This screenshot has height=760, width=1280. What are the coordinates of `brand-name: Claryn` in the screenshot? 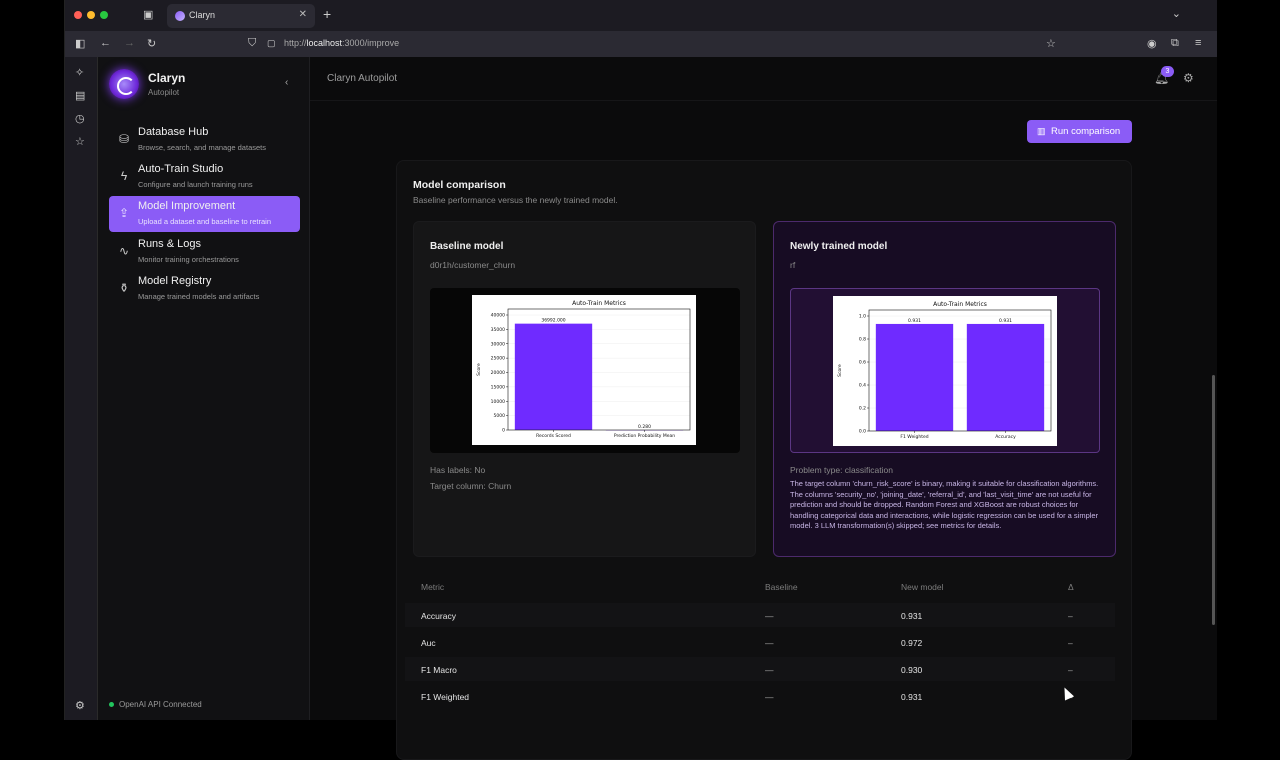 It's located at (166, 78).